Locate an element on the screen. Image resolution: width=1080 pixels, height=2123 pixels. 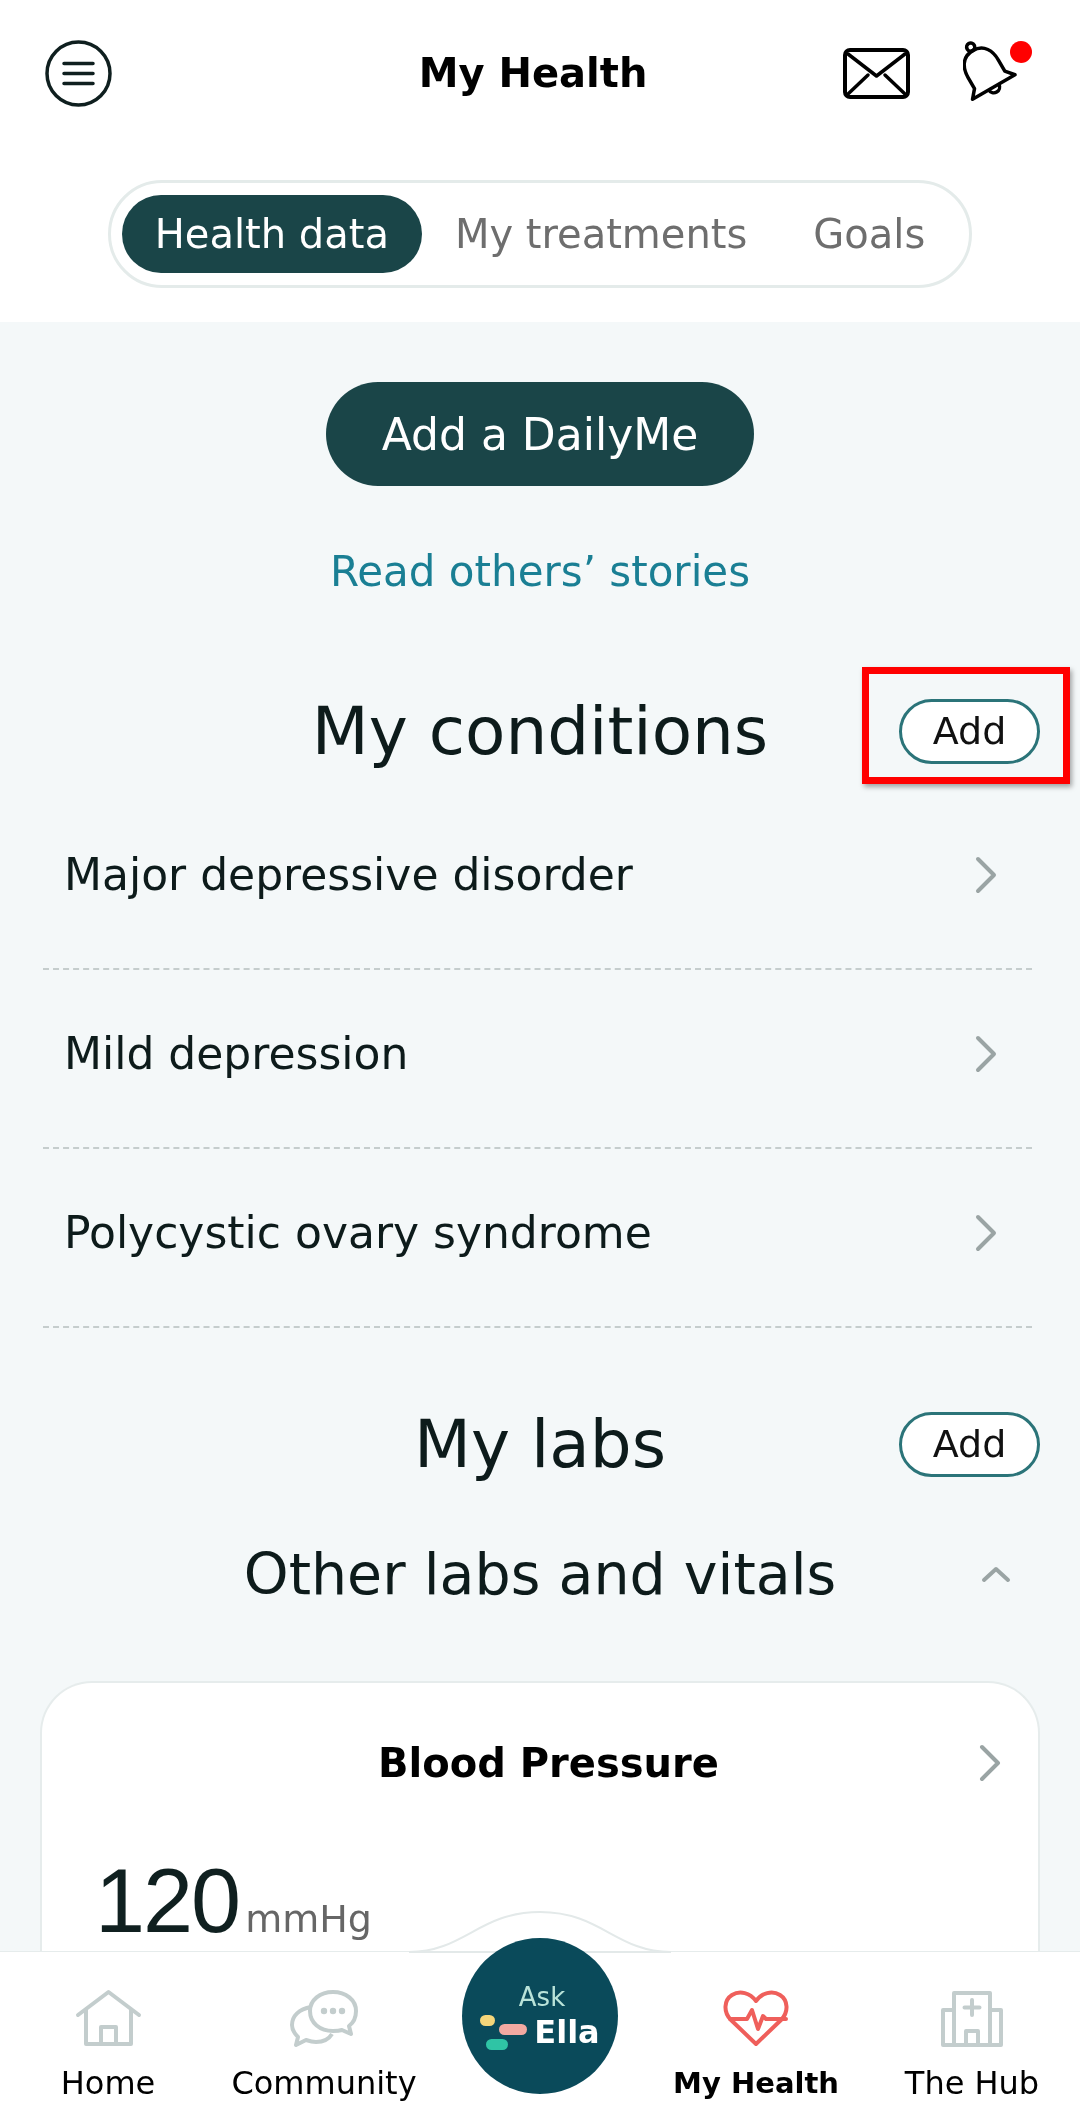
add-dailyme-button: Add a DailyMe is located at coordinates (540, 434).